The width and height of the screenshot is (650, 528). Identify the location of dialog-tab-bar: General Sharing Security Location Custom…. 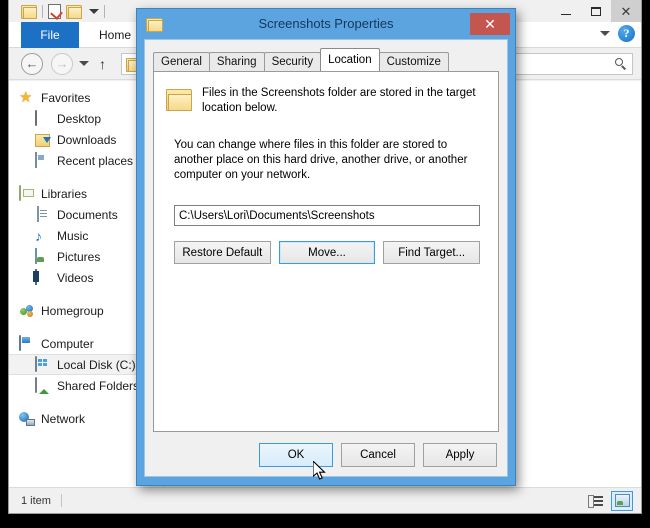
(330, 59).